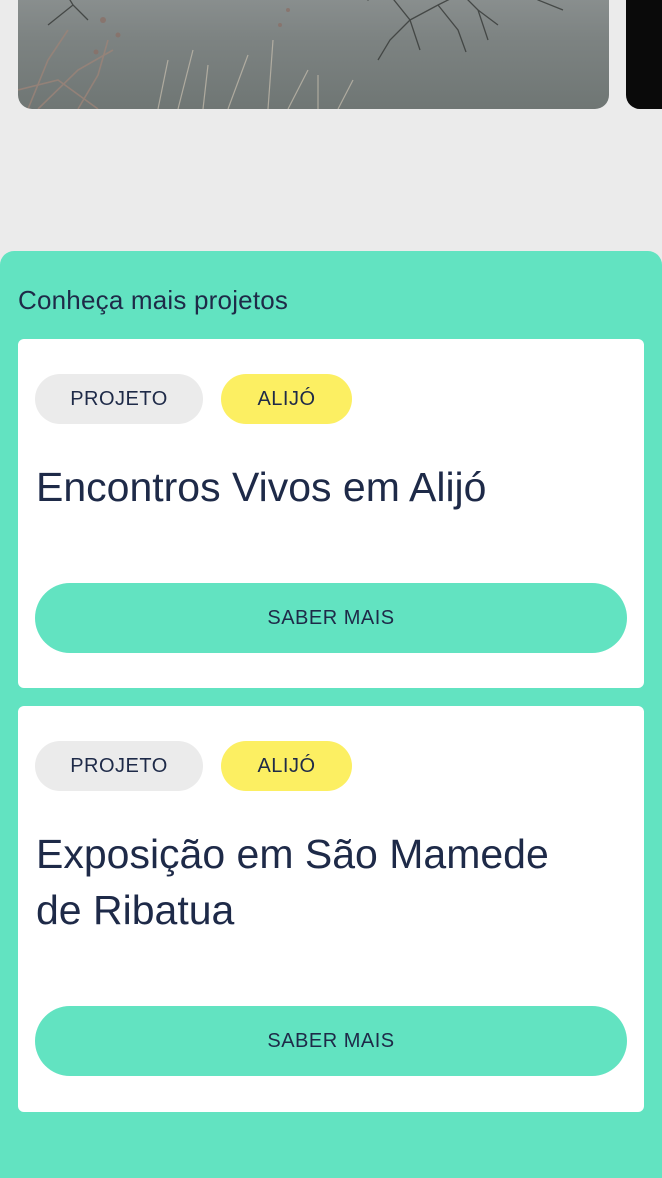 The image size is (662, 1178). Describe the element at coordinates (313, 54) in the screenshot. I see `hero-photo` at that location.